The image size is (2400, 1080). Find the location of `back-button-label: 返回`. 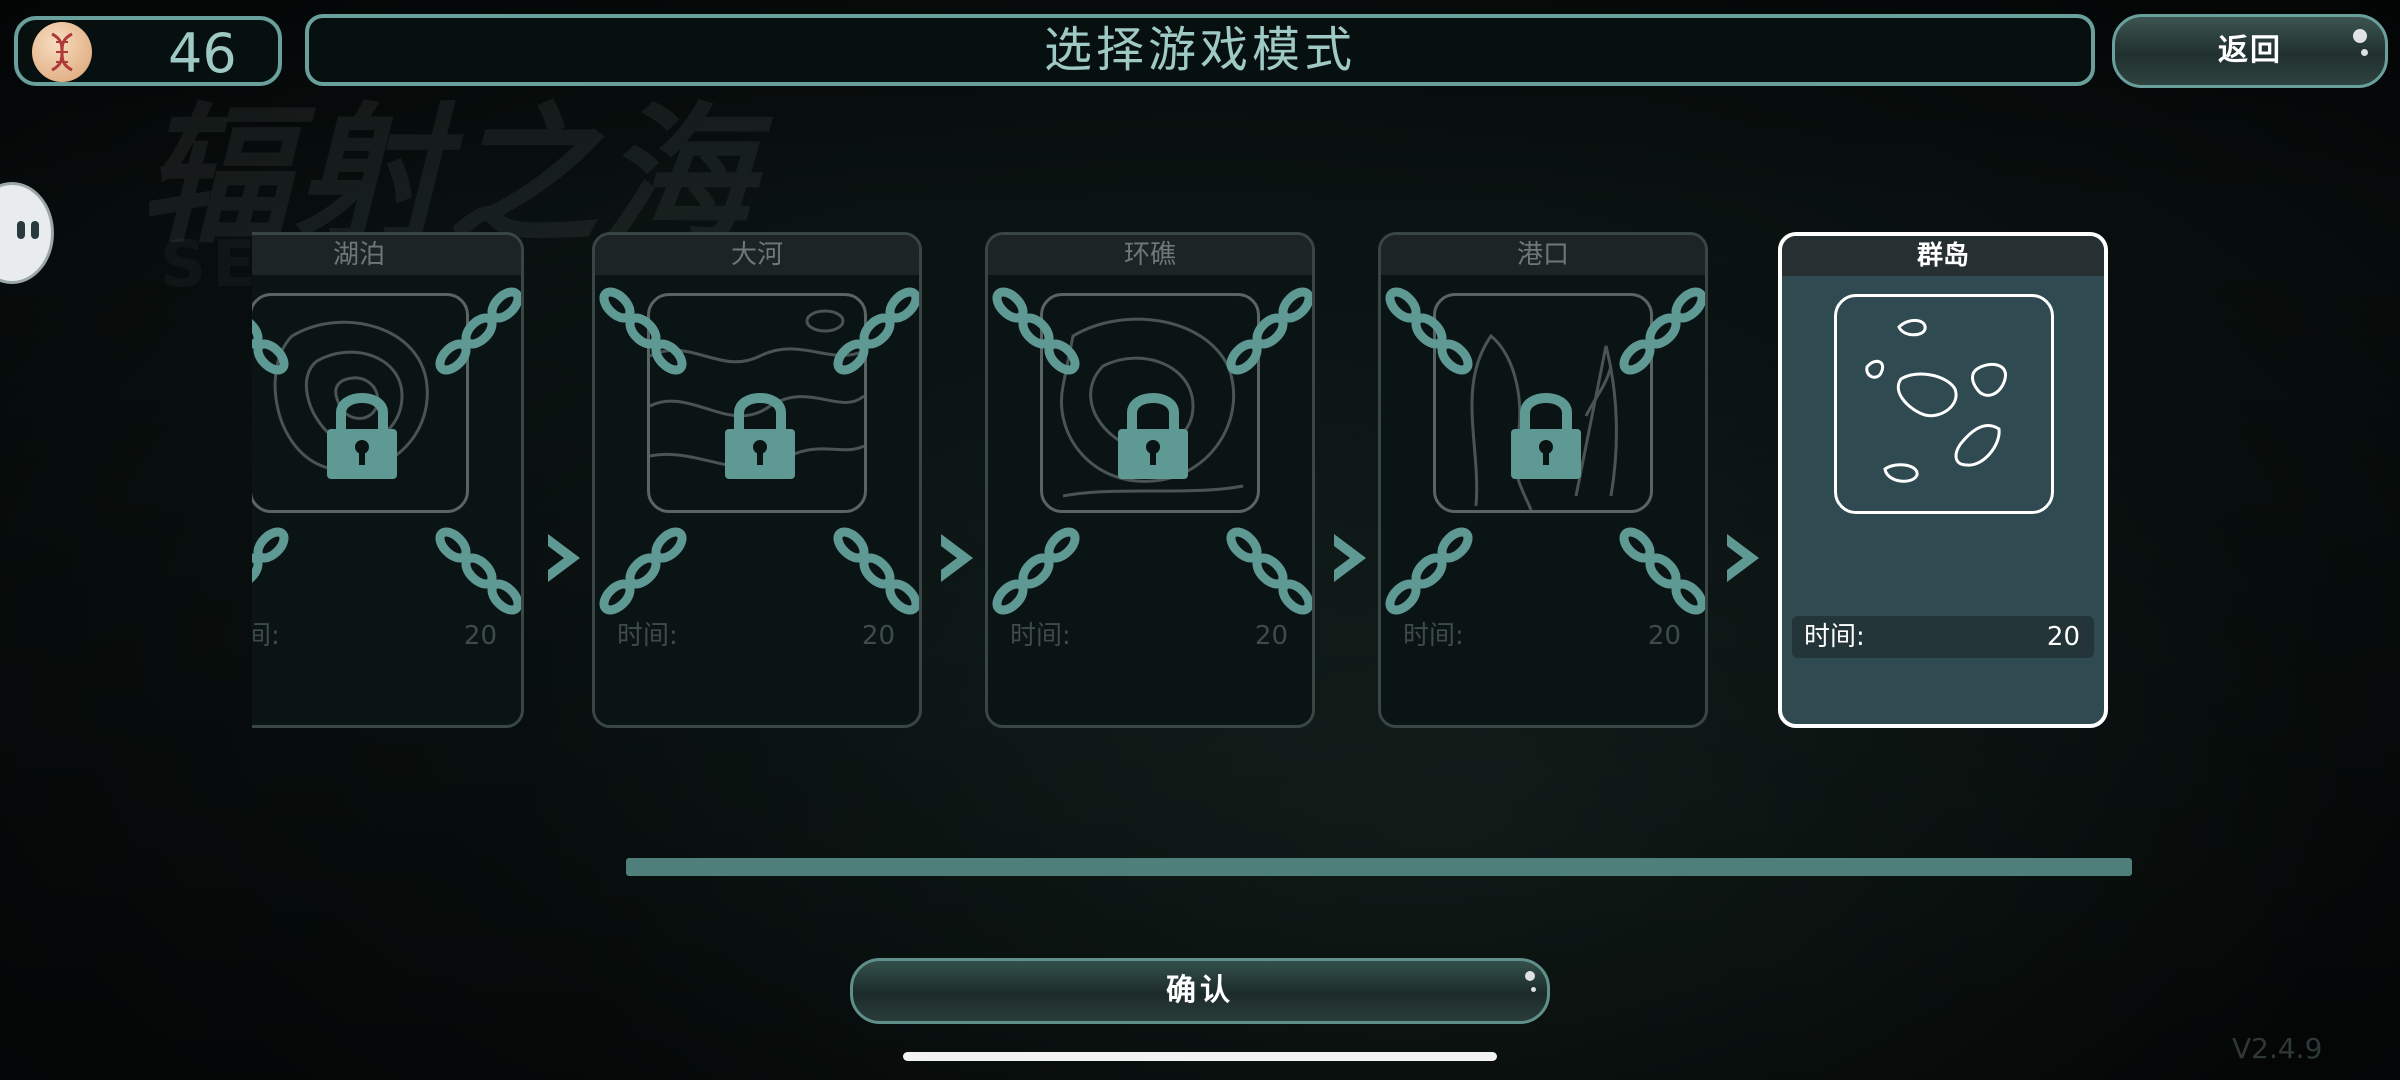

back-button-label: 返回 is located at coordinates (2250, 50).